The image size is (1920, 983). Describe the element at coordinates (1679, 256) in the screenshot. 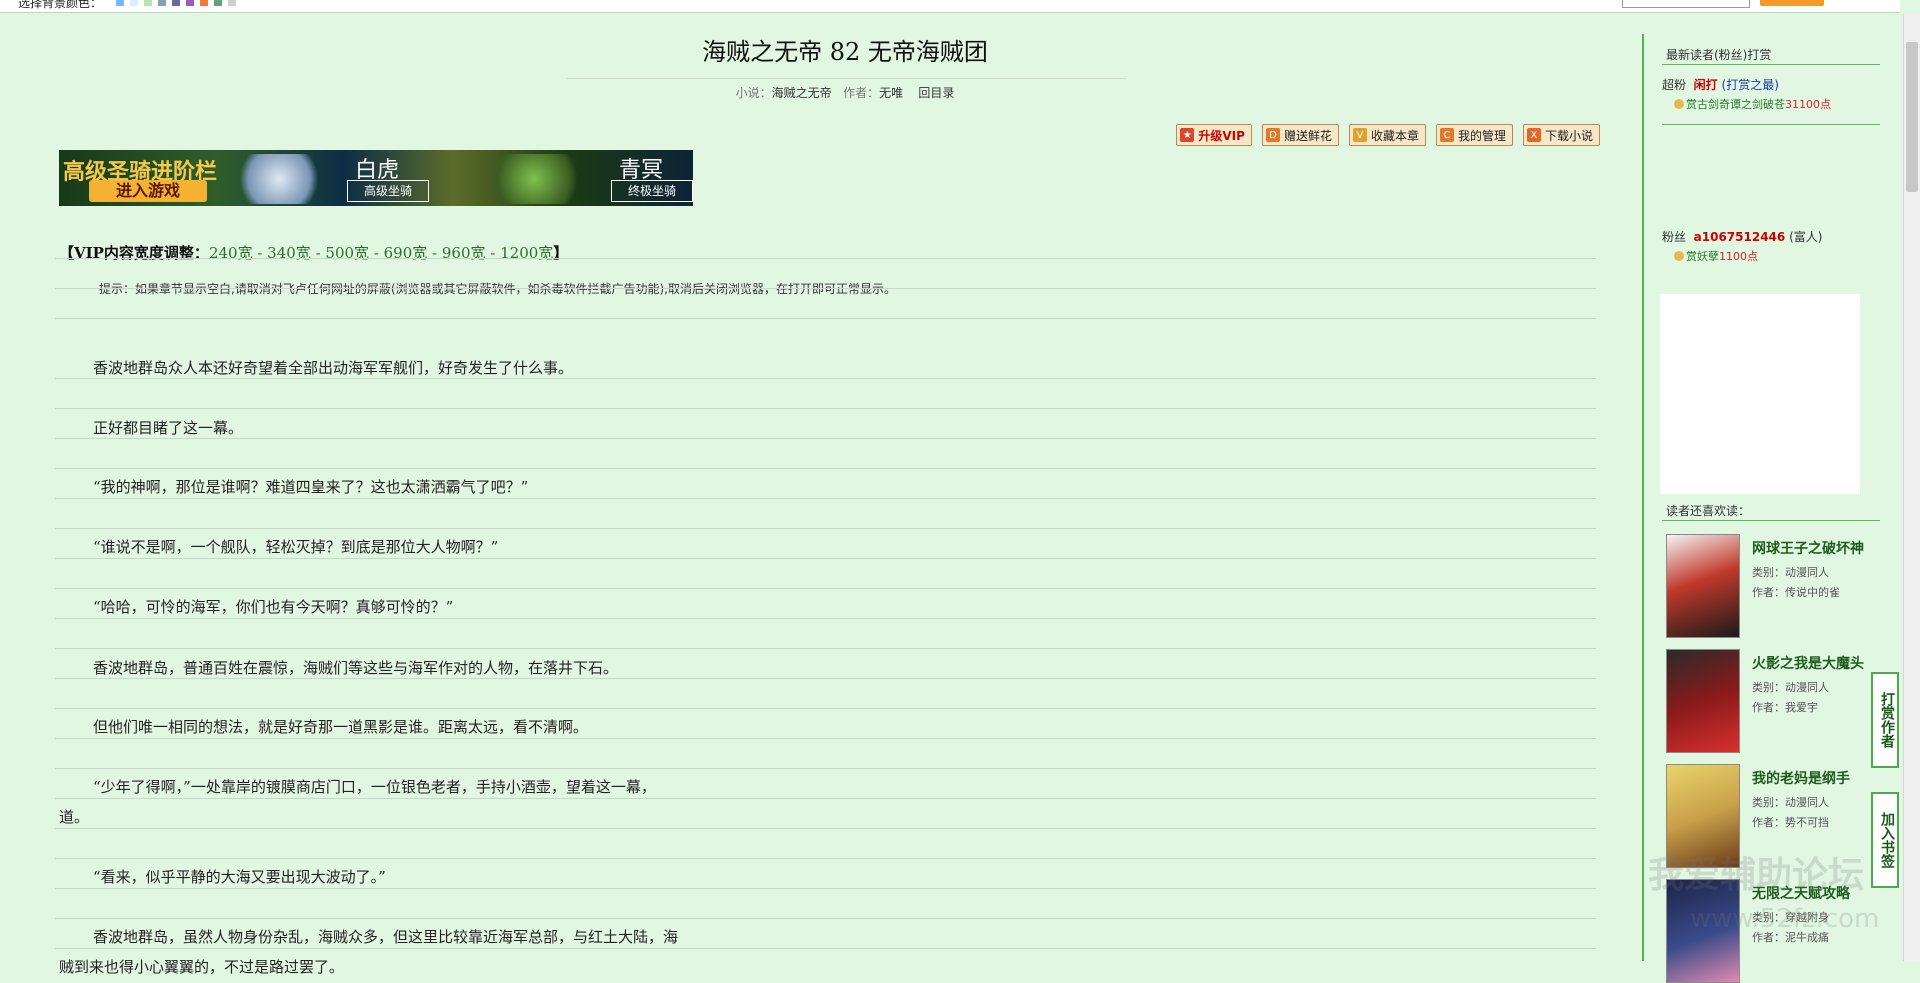

I see `coin-icon` at that location.